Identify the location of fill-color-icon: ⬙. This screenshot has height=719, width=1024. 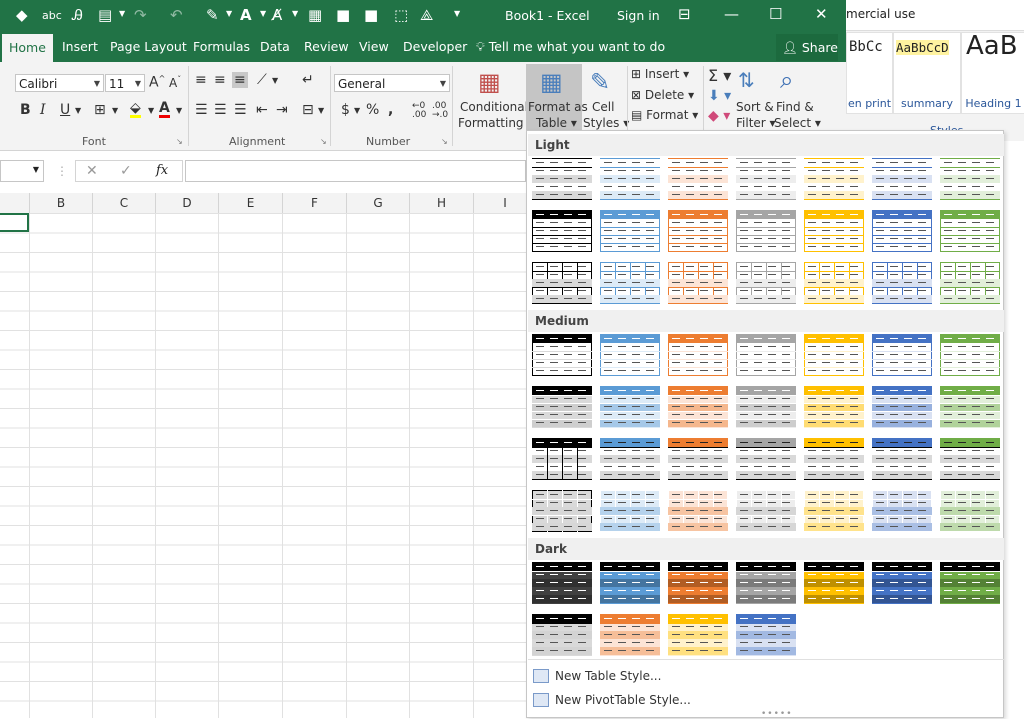
(135, 109).